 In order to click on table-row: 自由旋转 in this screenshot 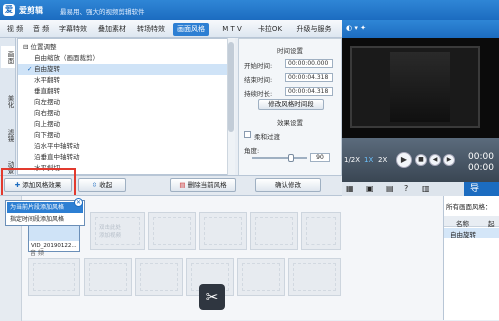, I will do `click(471, 233)`.